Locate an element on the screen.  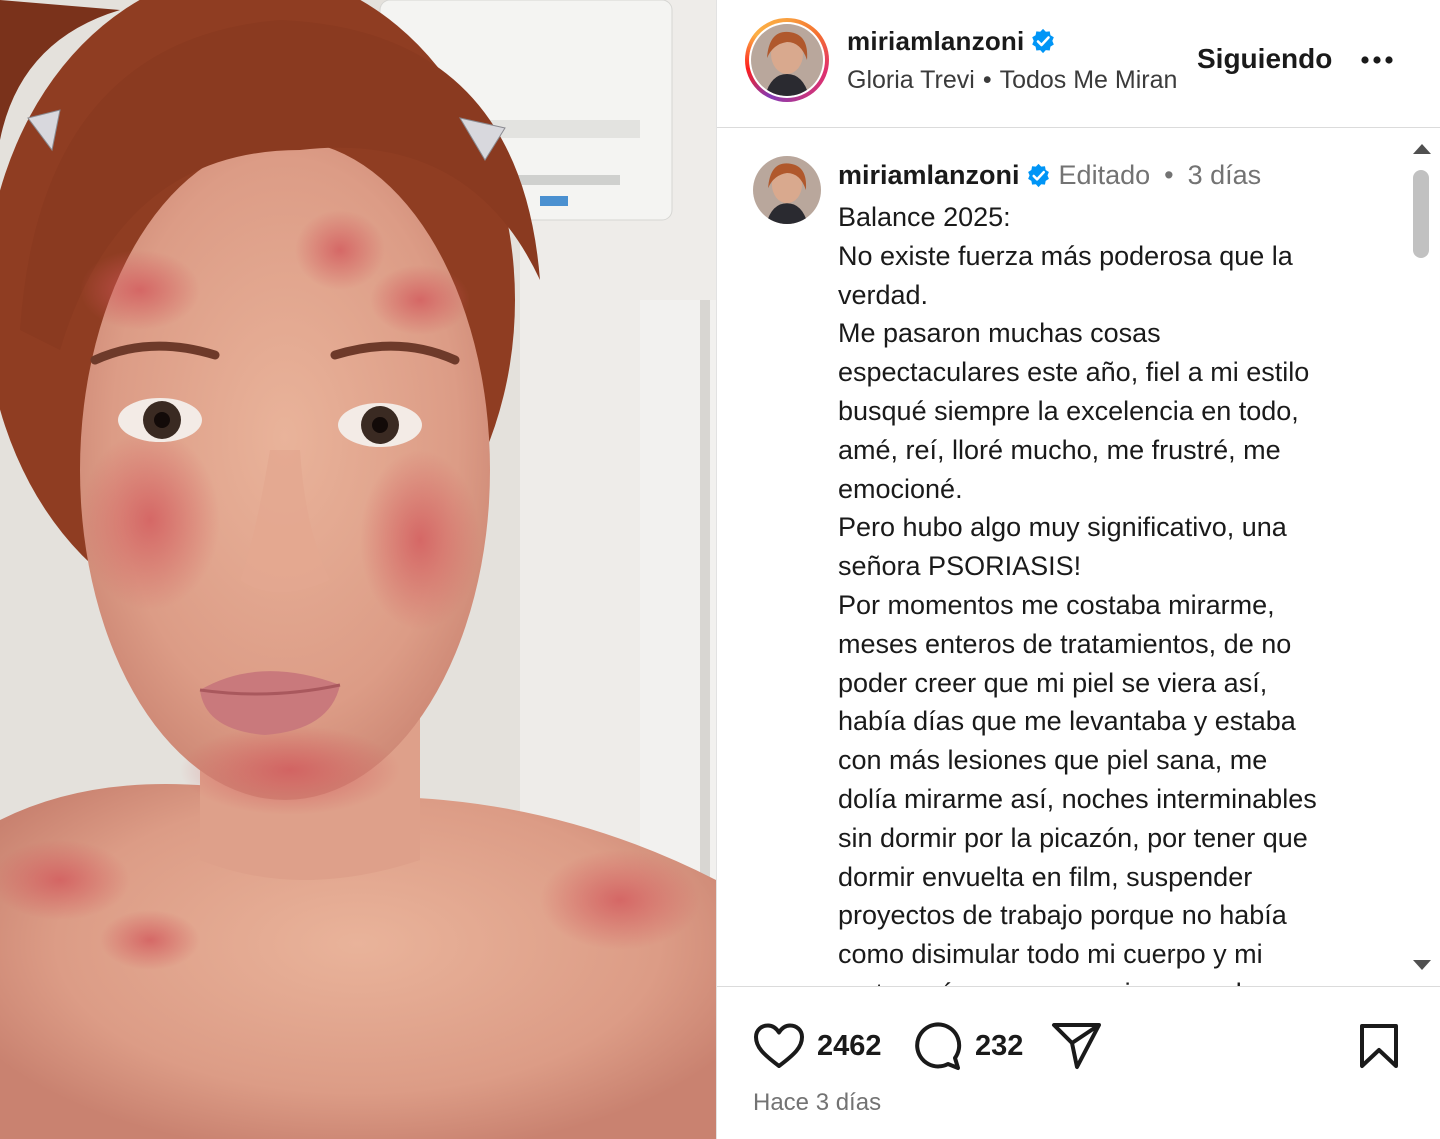
comment-icon is located at coordinates (937, 1047).